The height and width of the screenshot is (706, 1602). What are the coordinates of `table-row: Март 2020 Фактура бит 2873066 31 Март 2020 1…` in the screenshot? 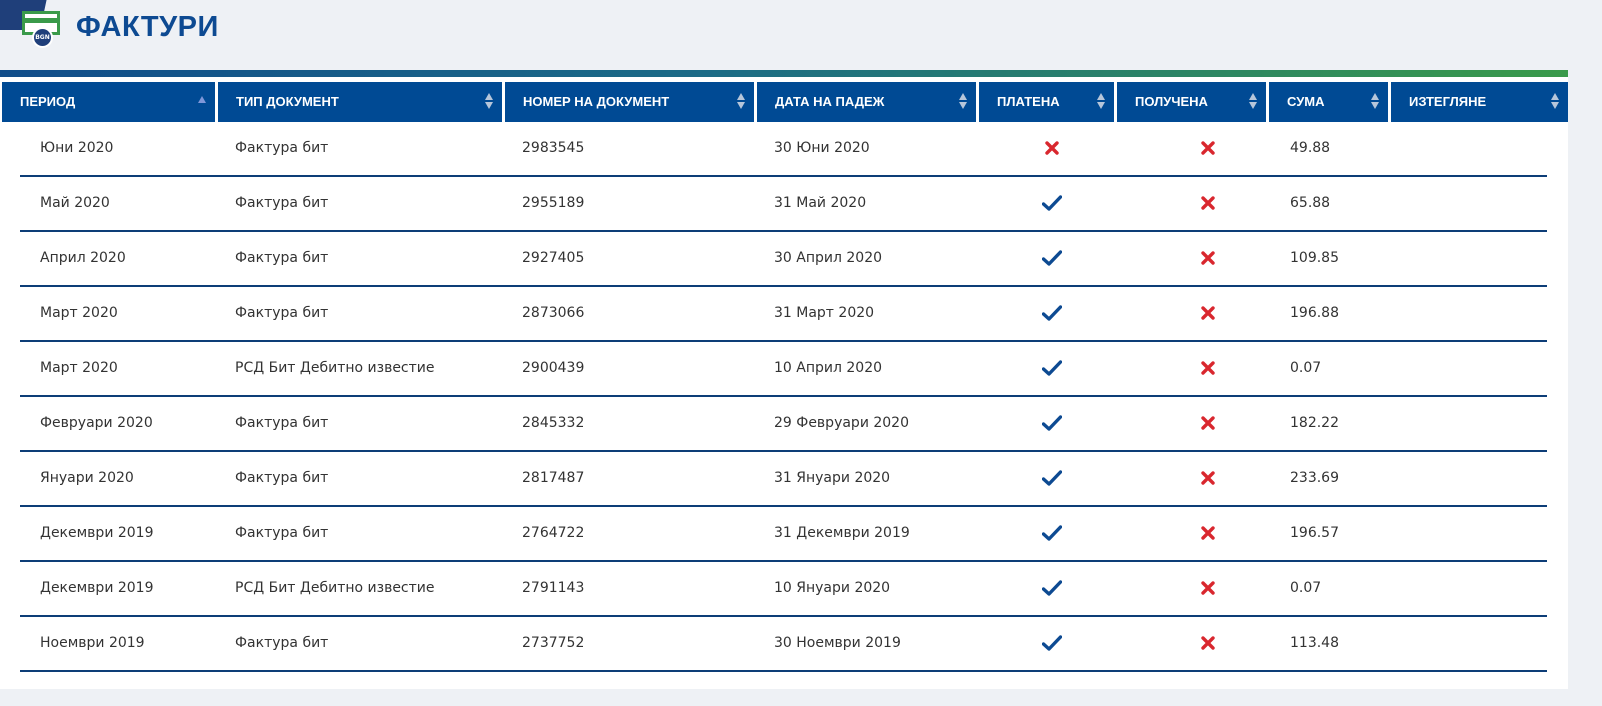 It's located at (783, 314).